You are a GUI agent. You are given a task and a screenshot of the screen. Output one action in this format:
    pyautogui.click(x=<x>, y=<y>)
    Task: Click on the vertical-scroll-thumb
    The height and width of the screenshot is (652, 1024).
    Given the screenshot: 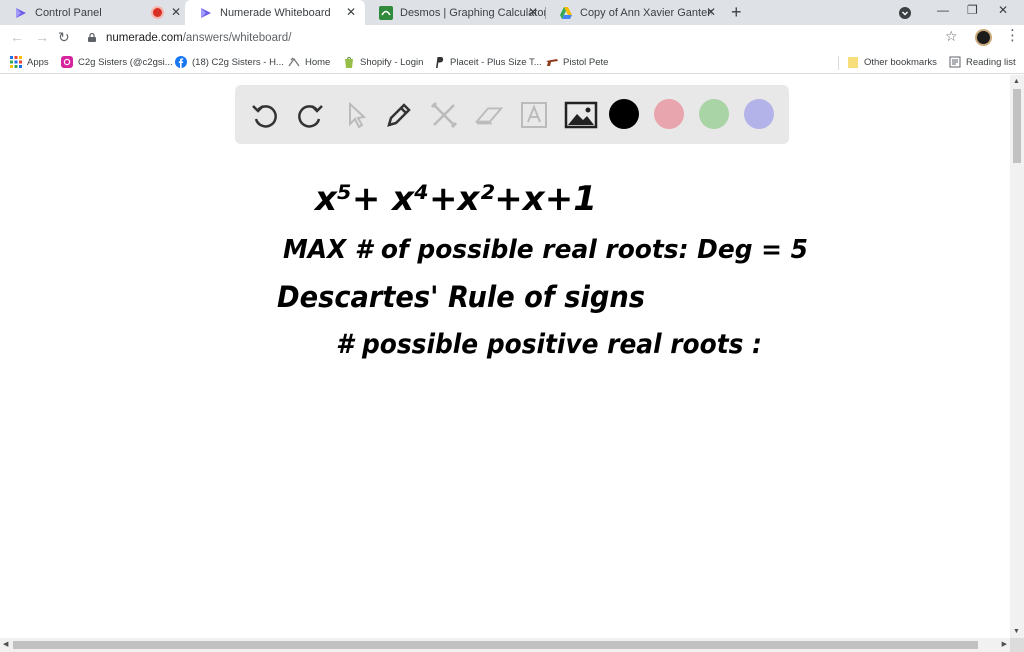 What is the action you would take?
    pyautogui.click(x=1017, y=126)
    